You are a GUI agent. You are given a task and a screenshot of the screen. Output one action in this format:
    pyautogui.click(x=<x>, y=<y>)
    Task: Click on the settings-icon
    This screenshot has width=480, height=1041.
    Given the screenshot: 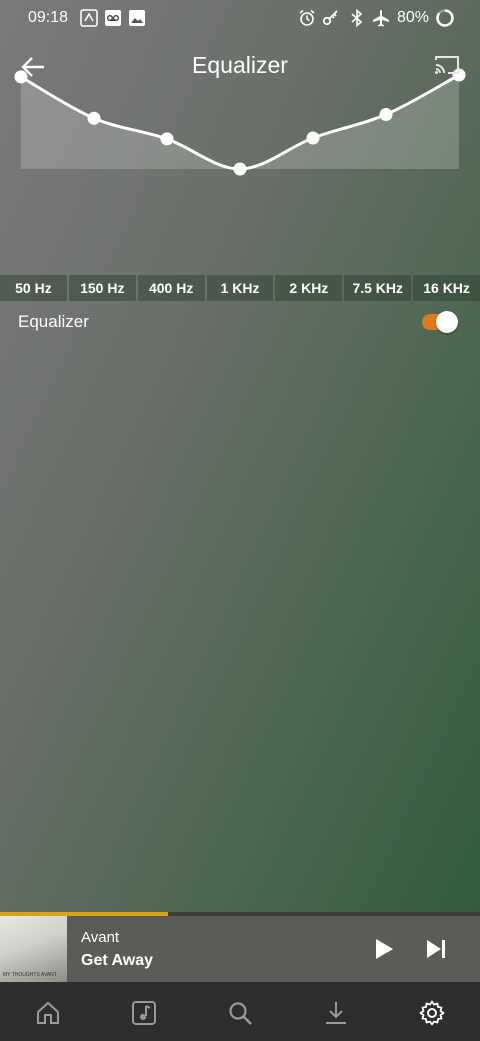 What is the action you would take?
    pyautogui.click(x=432, y=1013)
    